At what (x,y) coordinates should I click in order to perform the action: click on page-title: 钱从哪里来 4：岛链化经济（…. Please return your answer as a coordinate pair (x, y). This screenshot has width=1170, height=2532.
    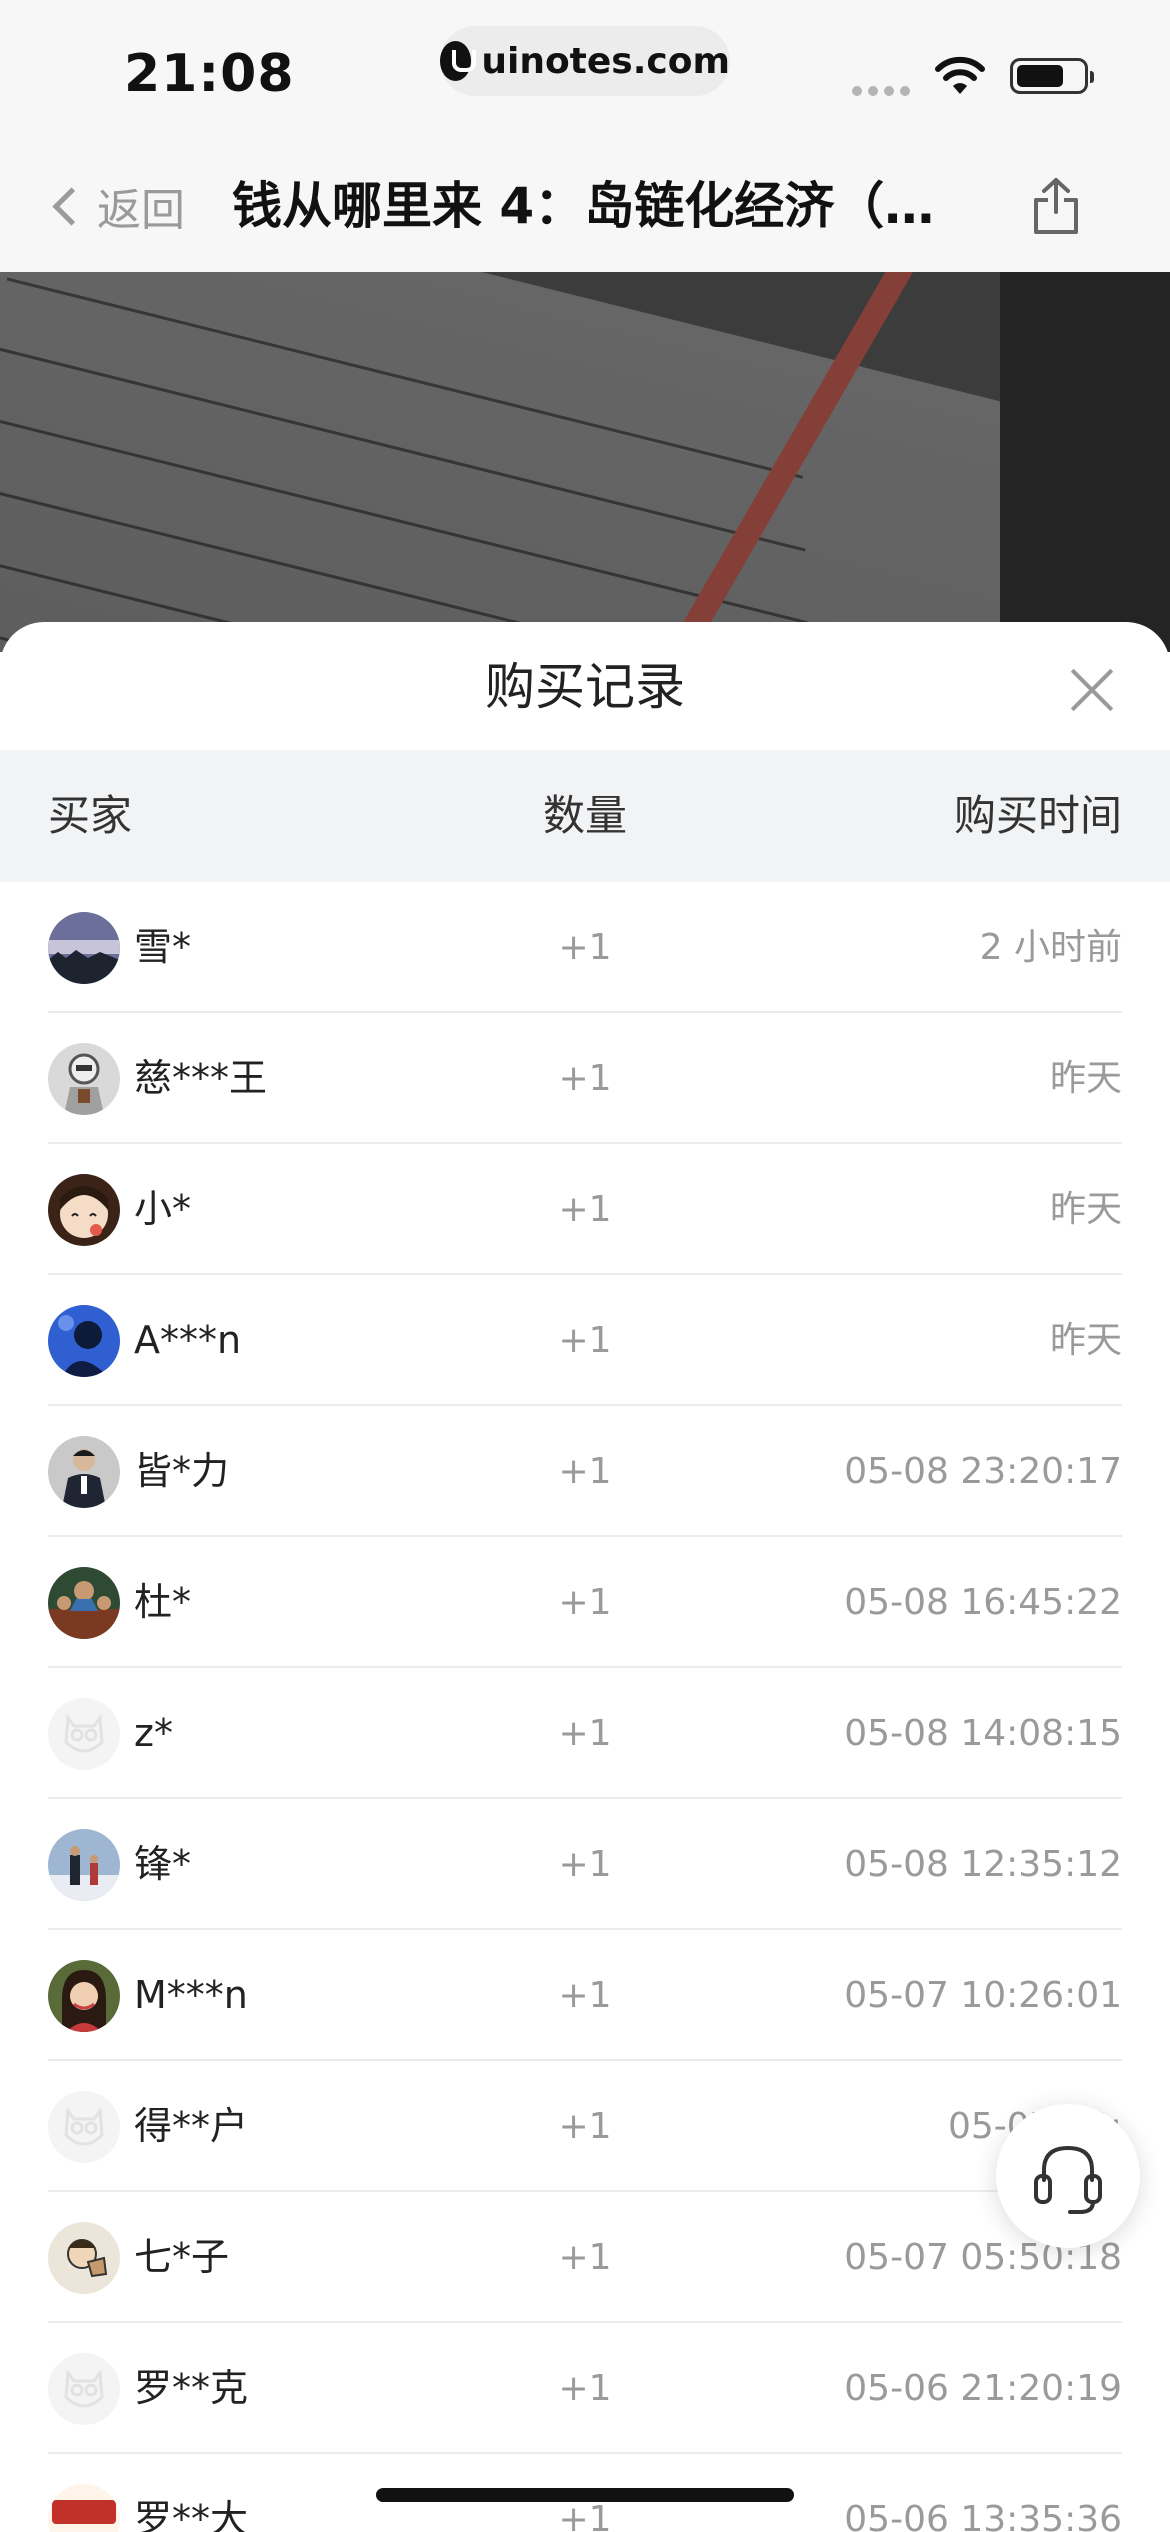
    Looking at the image, I should click on (583, 206).